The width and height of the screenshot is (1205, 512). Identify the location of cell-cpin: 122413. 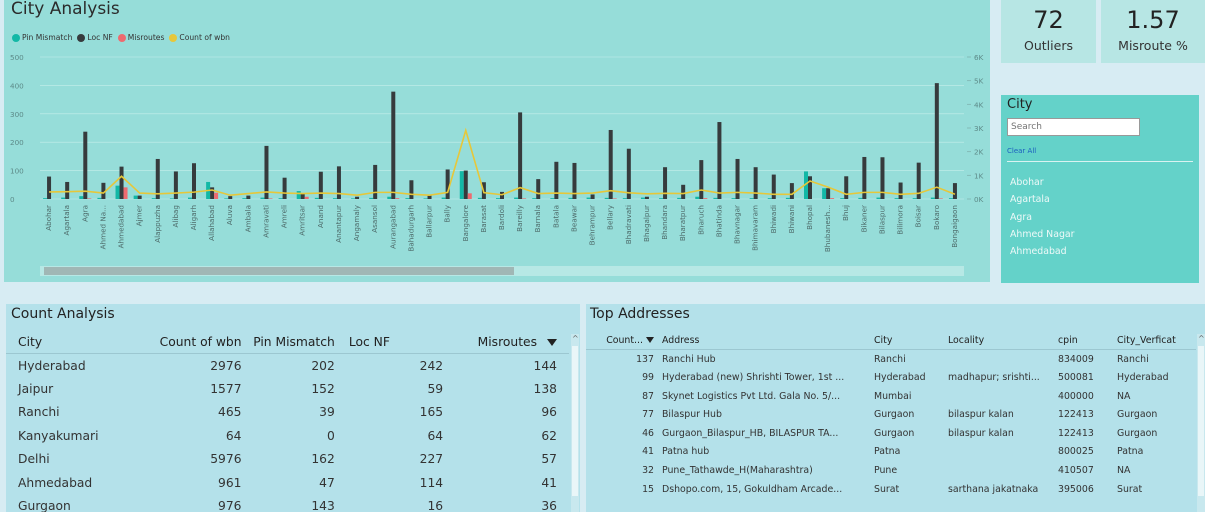
(1076, 415).